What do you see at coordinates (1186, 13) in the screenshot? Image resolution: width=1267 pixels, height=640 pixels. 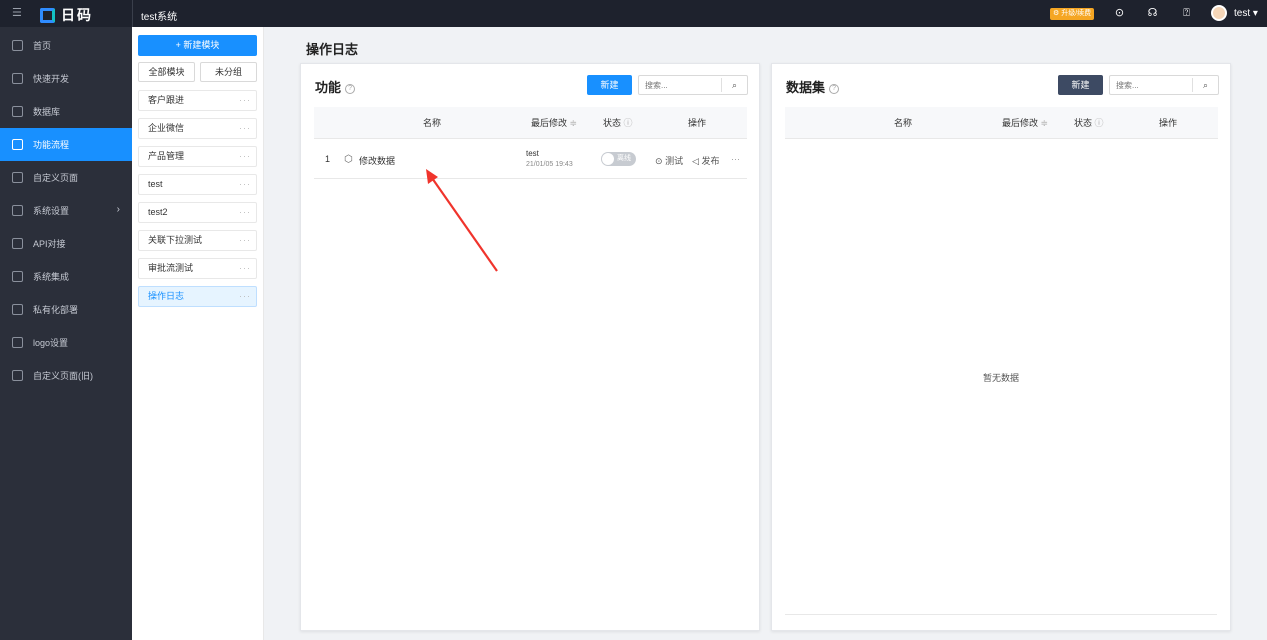 I see `help-book-icon: ⍰` at bounding box center [1186, 13].